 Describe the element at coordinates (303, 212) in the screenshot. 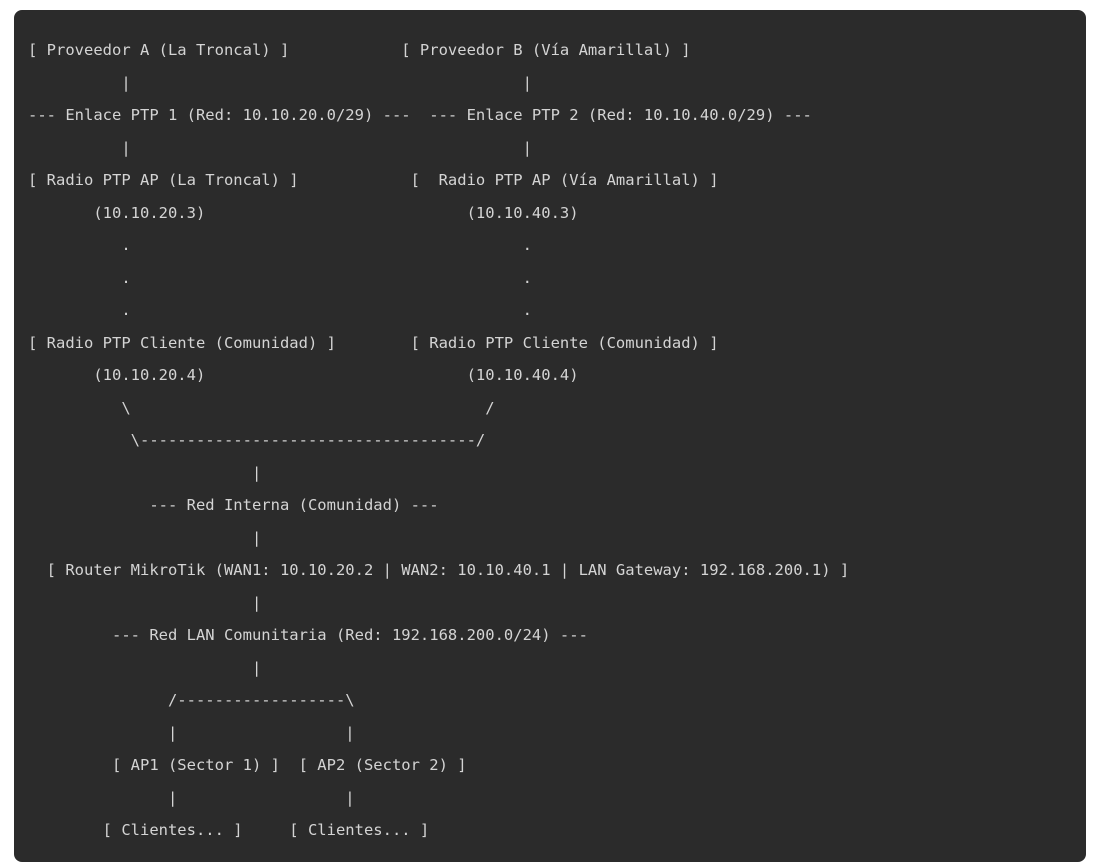

I see `diagram-line-radio-ap-ips: (10.10.20.3) (10.10.40.3)` at that location.